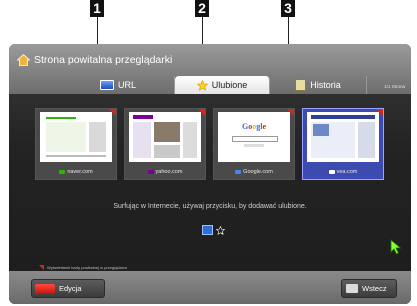 This screenshot has height=306, width=417. What do you see at coordinates (97, 8) in the screenshot?
I see `callout-1: 1` at bounding box center [97, 8].